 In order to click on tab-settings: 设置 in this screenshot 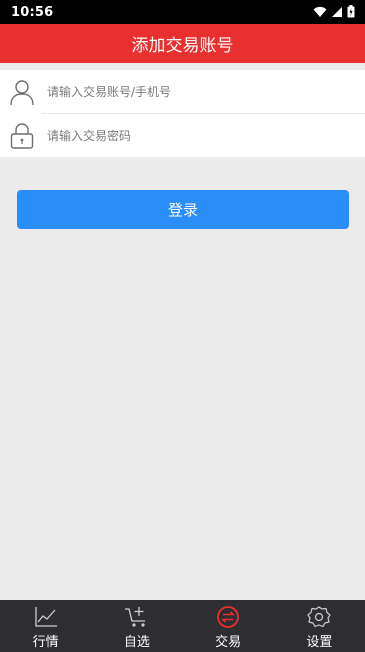, I will do `click(319, 626)`.